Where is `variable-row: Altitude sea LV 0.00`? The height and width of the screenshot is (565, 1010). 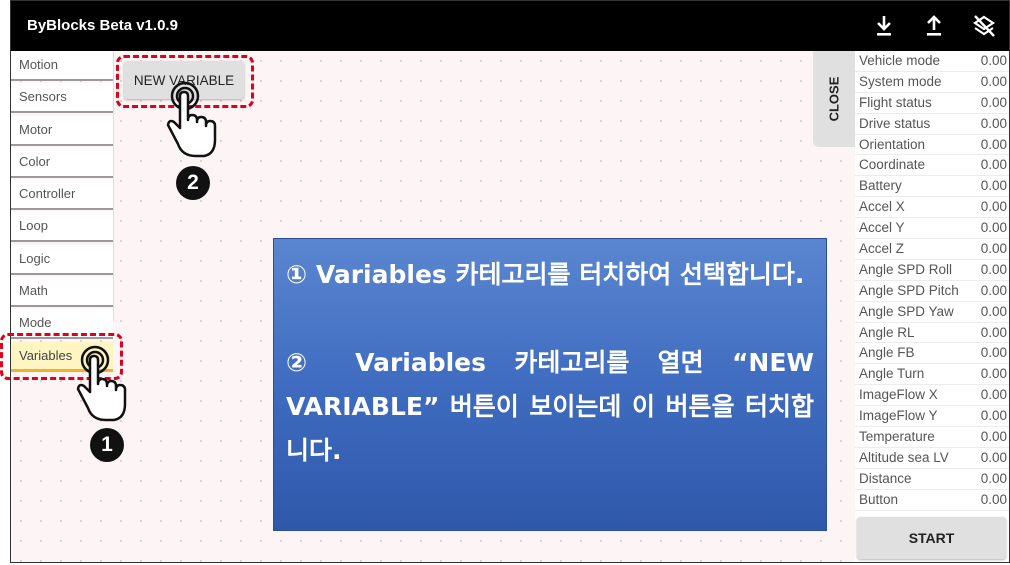
variable-row: Altitude sea LV 0.00 is located at coordinates (932, 458).